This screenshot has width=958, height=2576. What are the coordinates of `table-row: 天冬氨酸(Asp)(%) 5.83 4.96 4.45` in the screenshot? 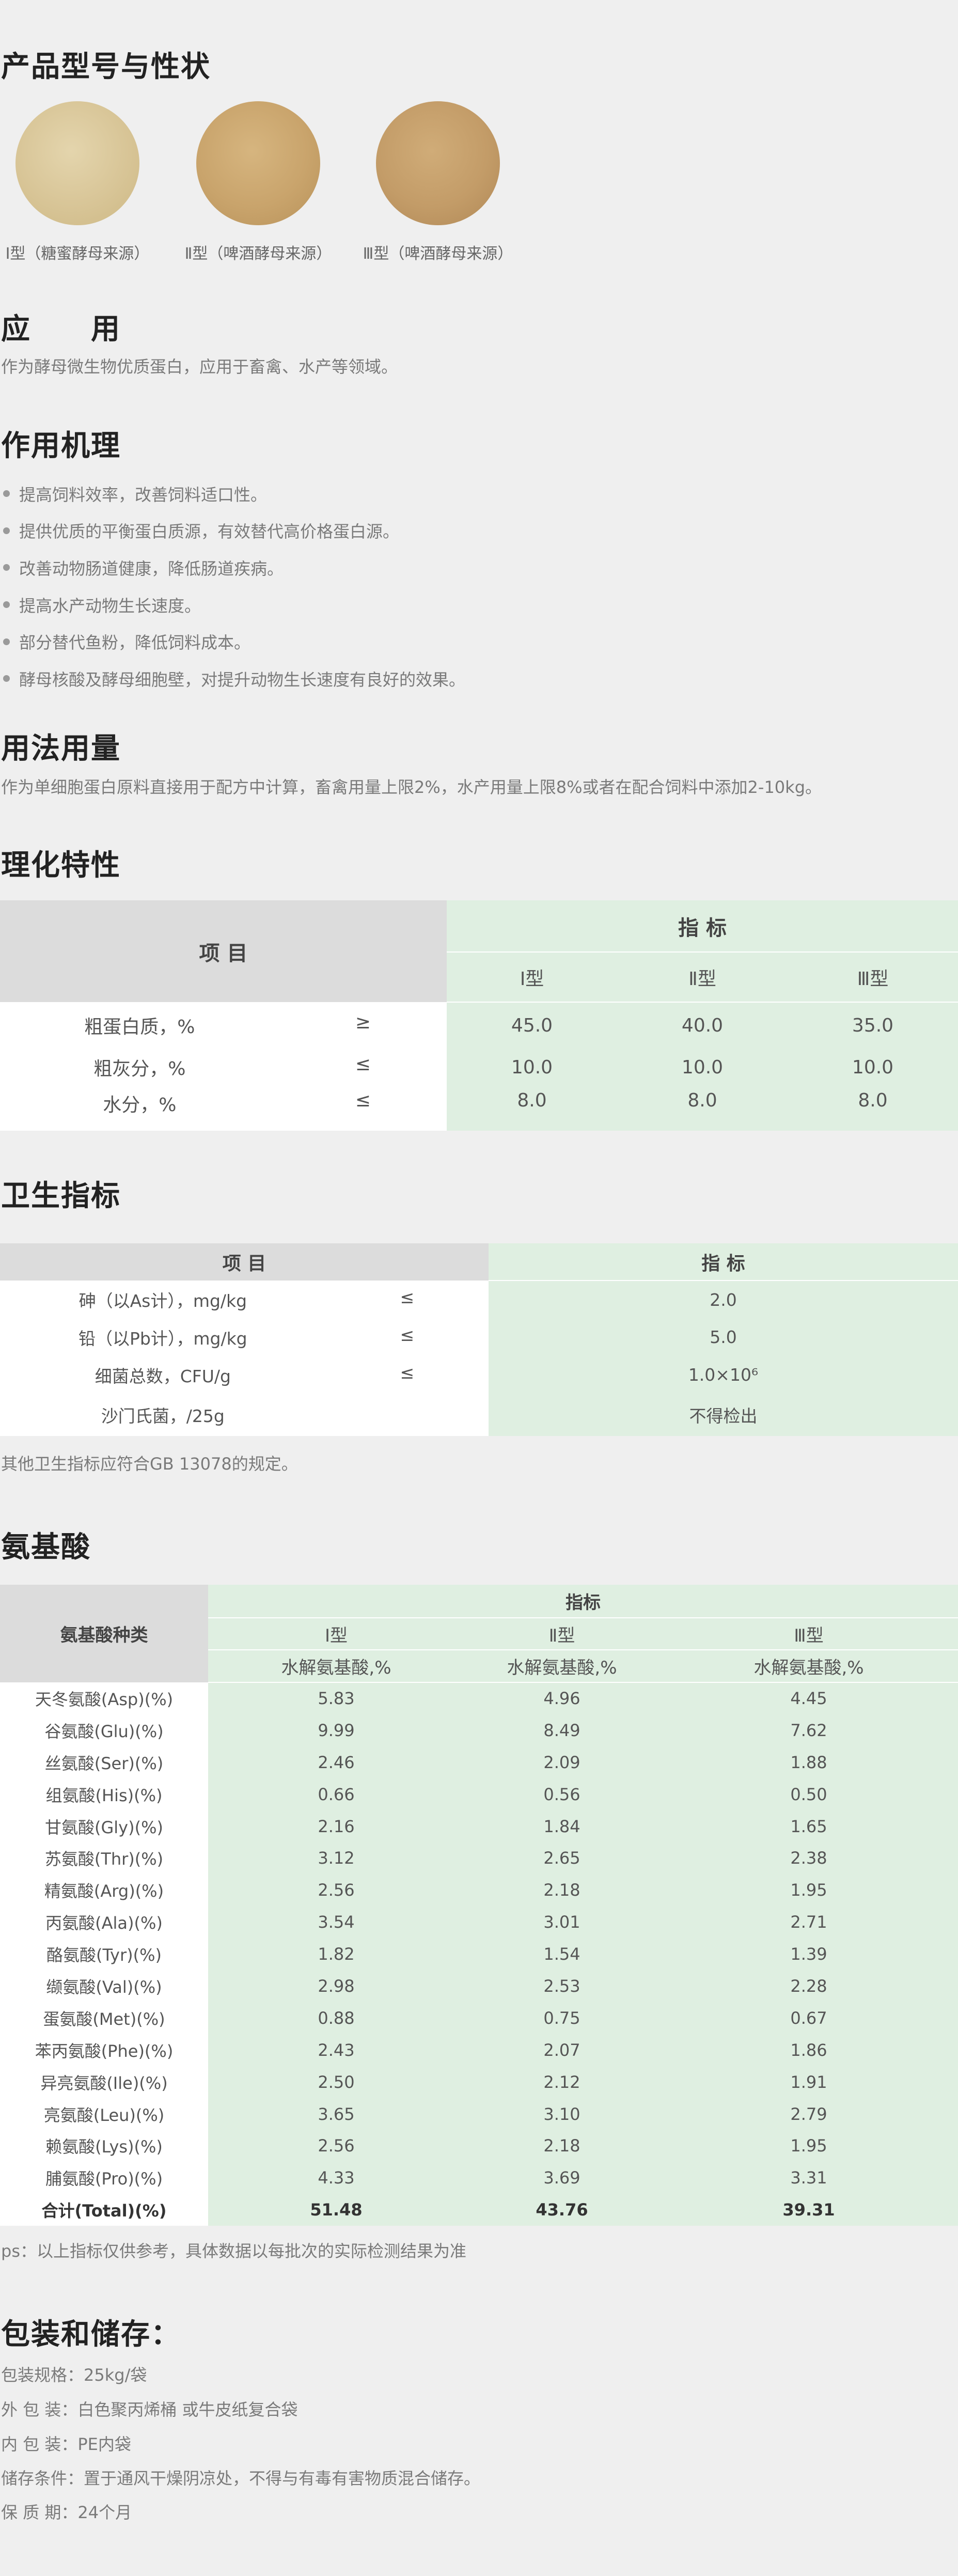 It's located at (479, 1698).